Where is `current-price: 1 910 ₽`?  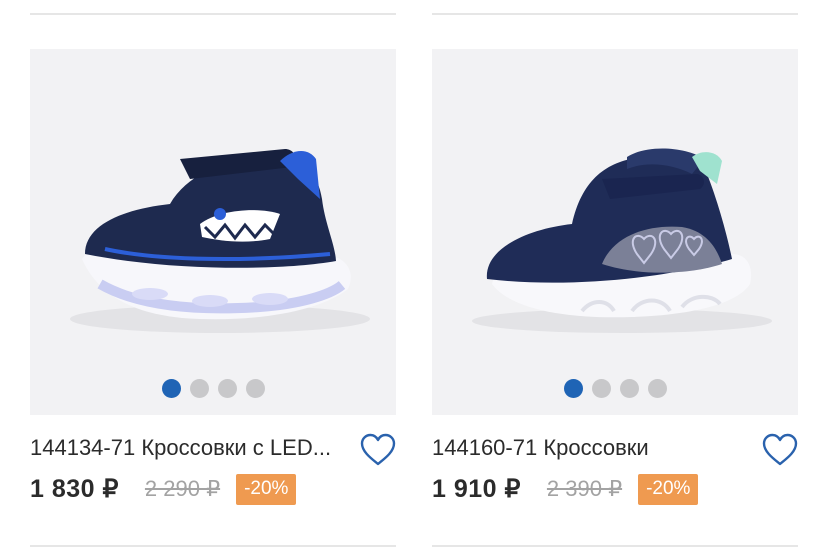 current-price: 1 910 ₽ is located at coordinates (476, 489).